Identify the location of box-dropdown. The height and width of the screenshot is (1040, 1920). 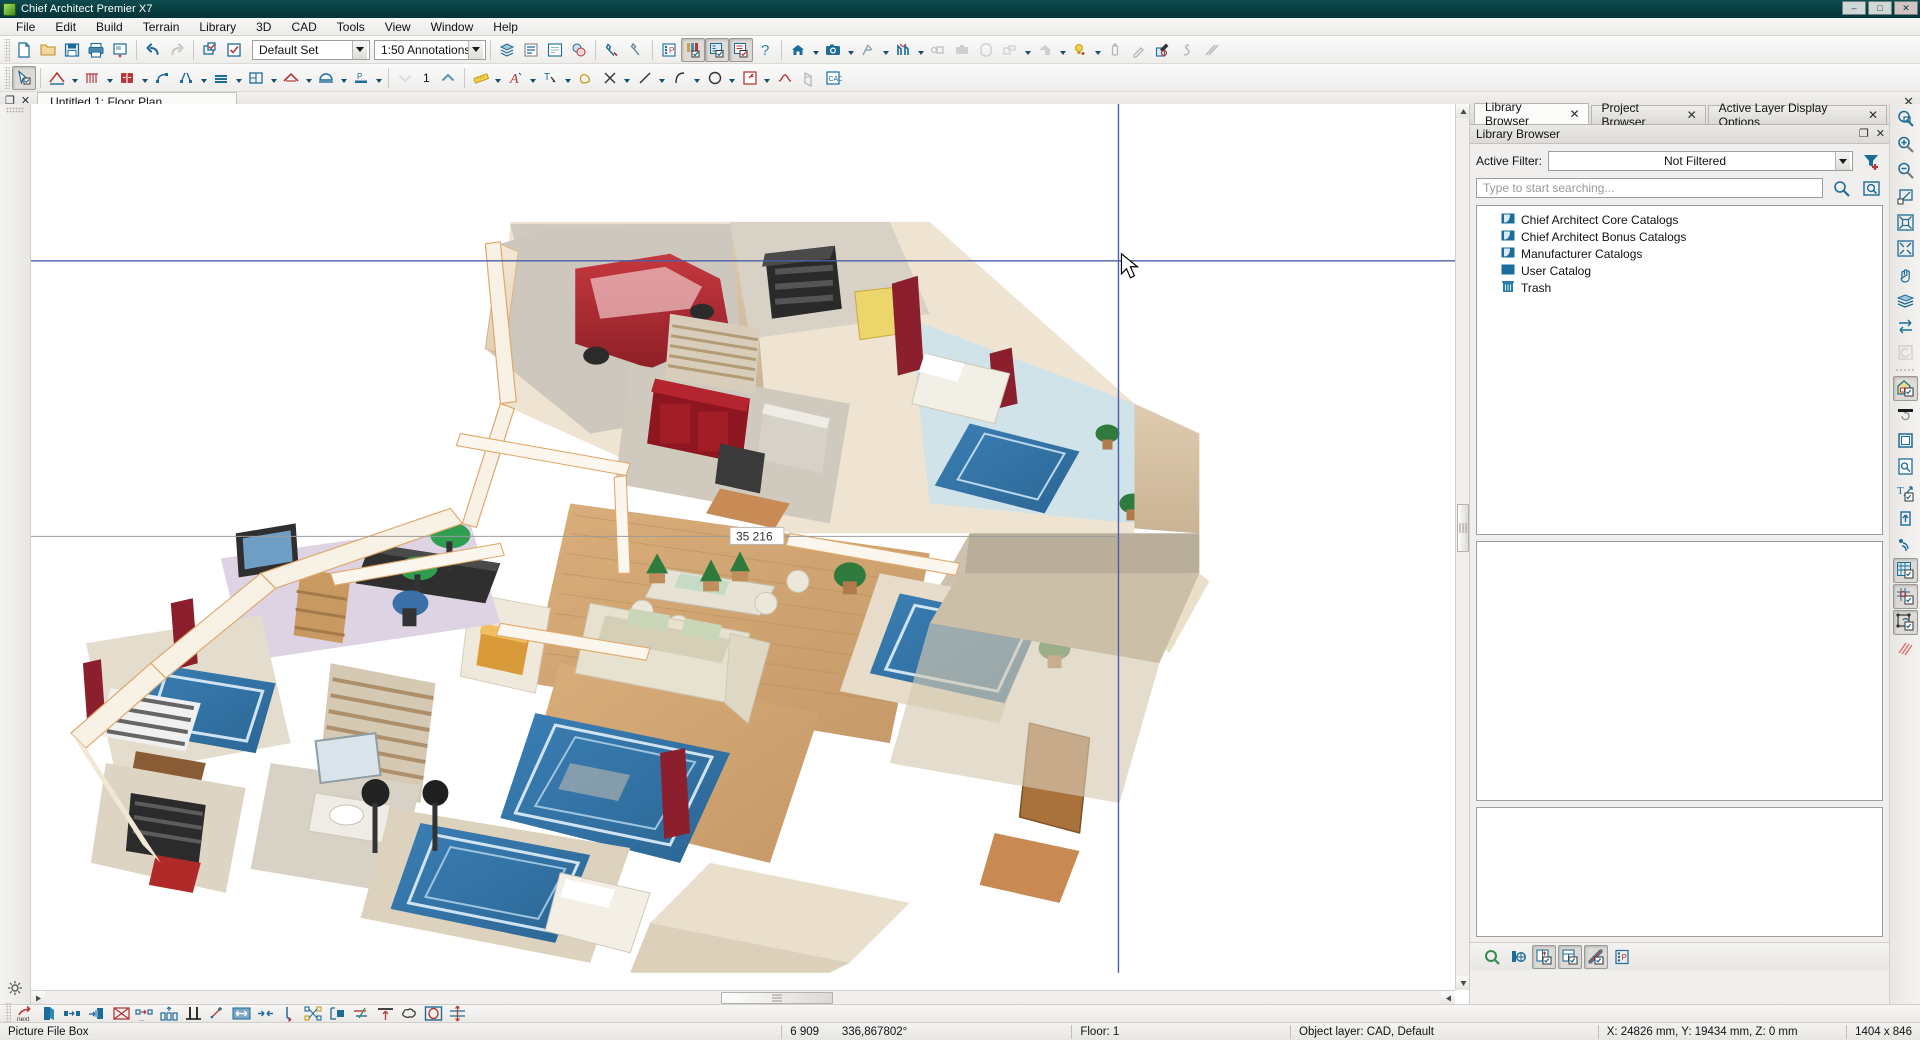
(767, 78).